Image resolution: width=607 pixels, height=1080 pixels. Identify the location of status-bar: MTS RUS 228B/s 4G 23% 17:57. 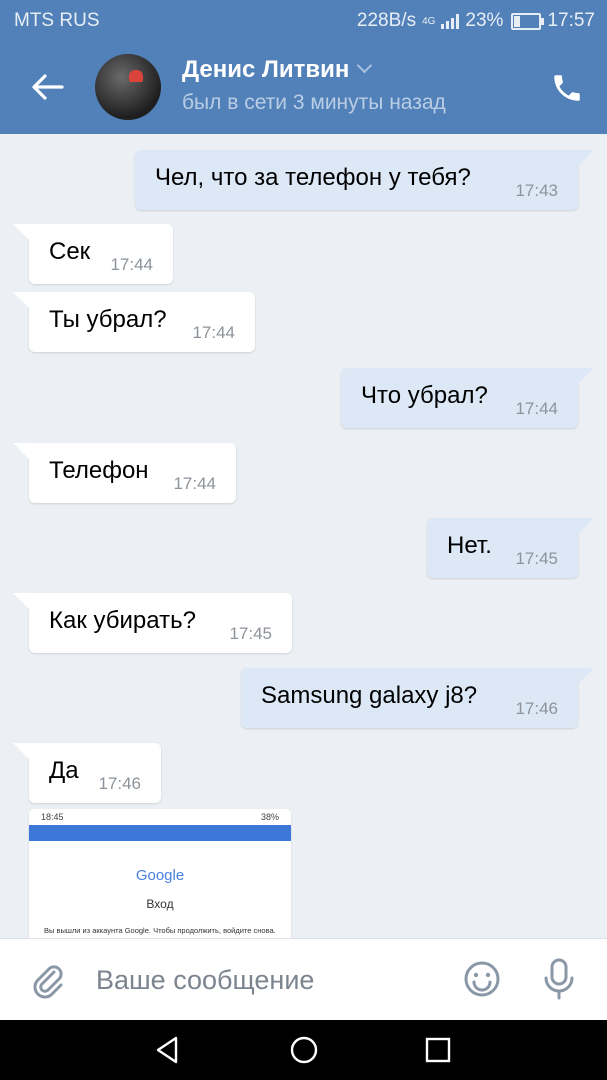
(303, 20).